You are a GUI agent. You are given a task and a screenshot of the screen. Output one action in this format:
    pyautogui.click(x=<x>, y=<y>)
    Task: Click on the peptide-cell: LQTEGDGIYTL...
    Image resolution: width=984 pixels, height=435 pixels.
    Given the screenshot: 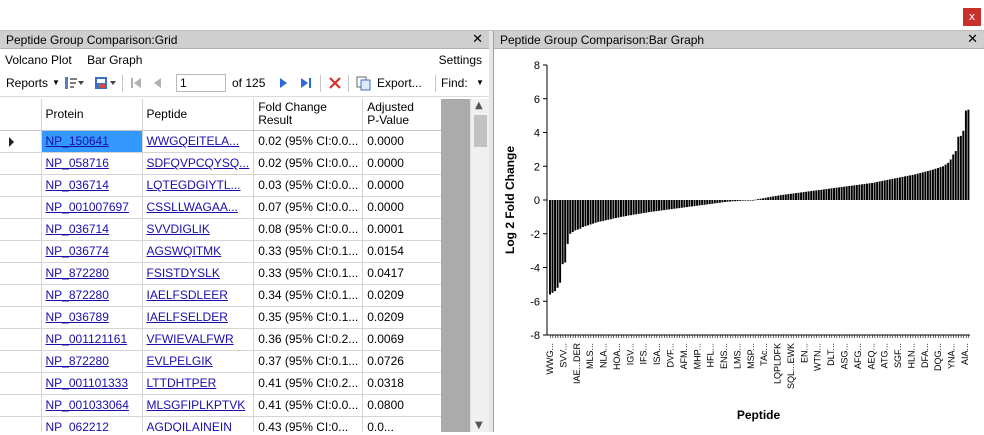 What is the action you would take?
    pyautogui.click(x=198, y=185)
    